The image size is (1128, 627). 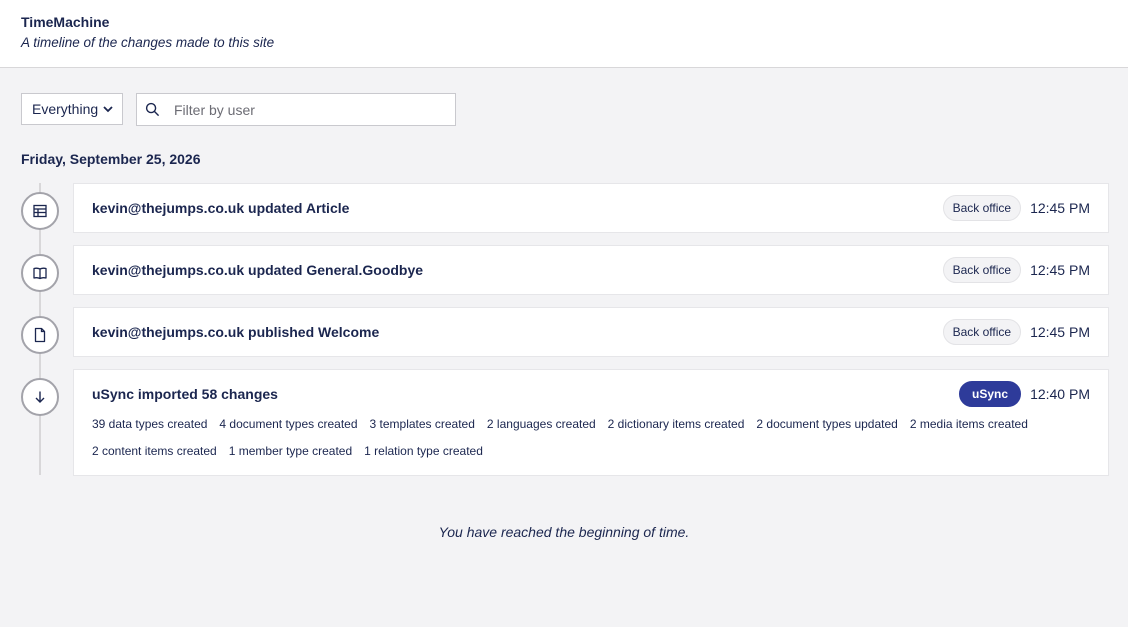 What do you see at coordinates (150, 424) in the screenshot?
I see `change-summary-item: 39 data types created` at bounding box center [150, 424].